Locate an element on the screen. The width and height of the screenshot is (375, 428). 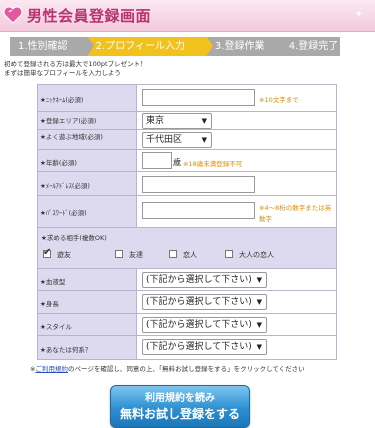
city-label: ★よく遊ぶ地域(必須) is located at coordinates (87, 139).